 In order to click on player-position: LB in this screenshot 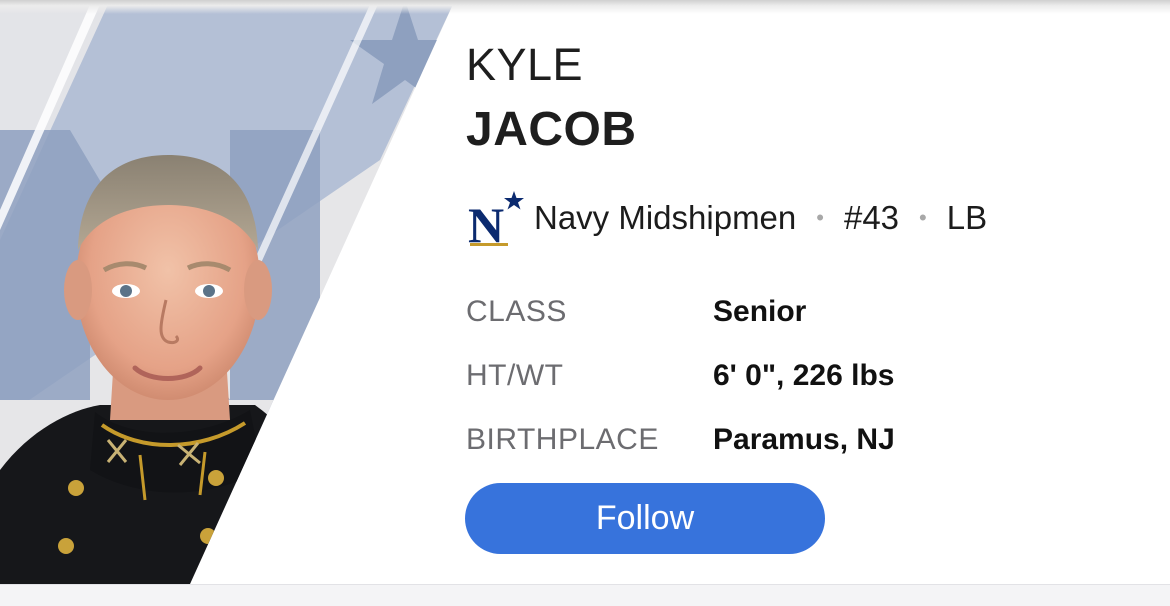, I will do `click(967, 217)`.